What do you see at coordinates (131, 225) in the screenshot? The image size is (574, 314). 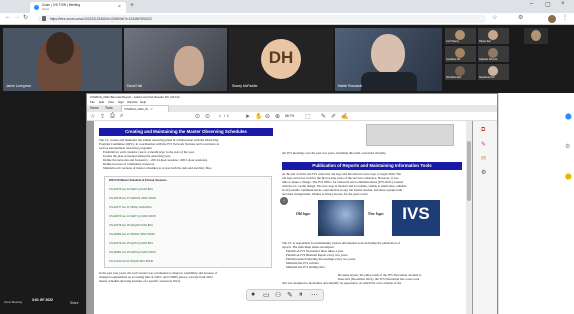 I see `table-row: IVS-R1978 Jan 18 KkNyWz NASA BKG` at bounding box center [131, 225].